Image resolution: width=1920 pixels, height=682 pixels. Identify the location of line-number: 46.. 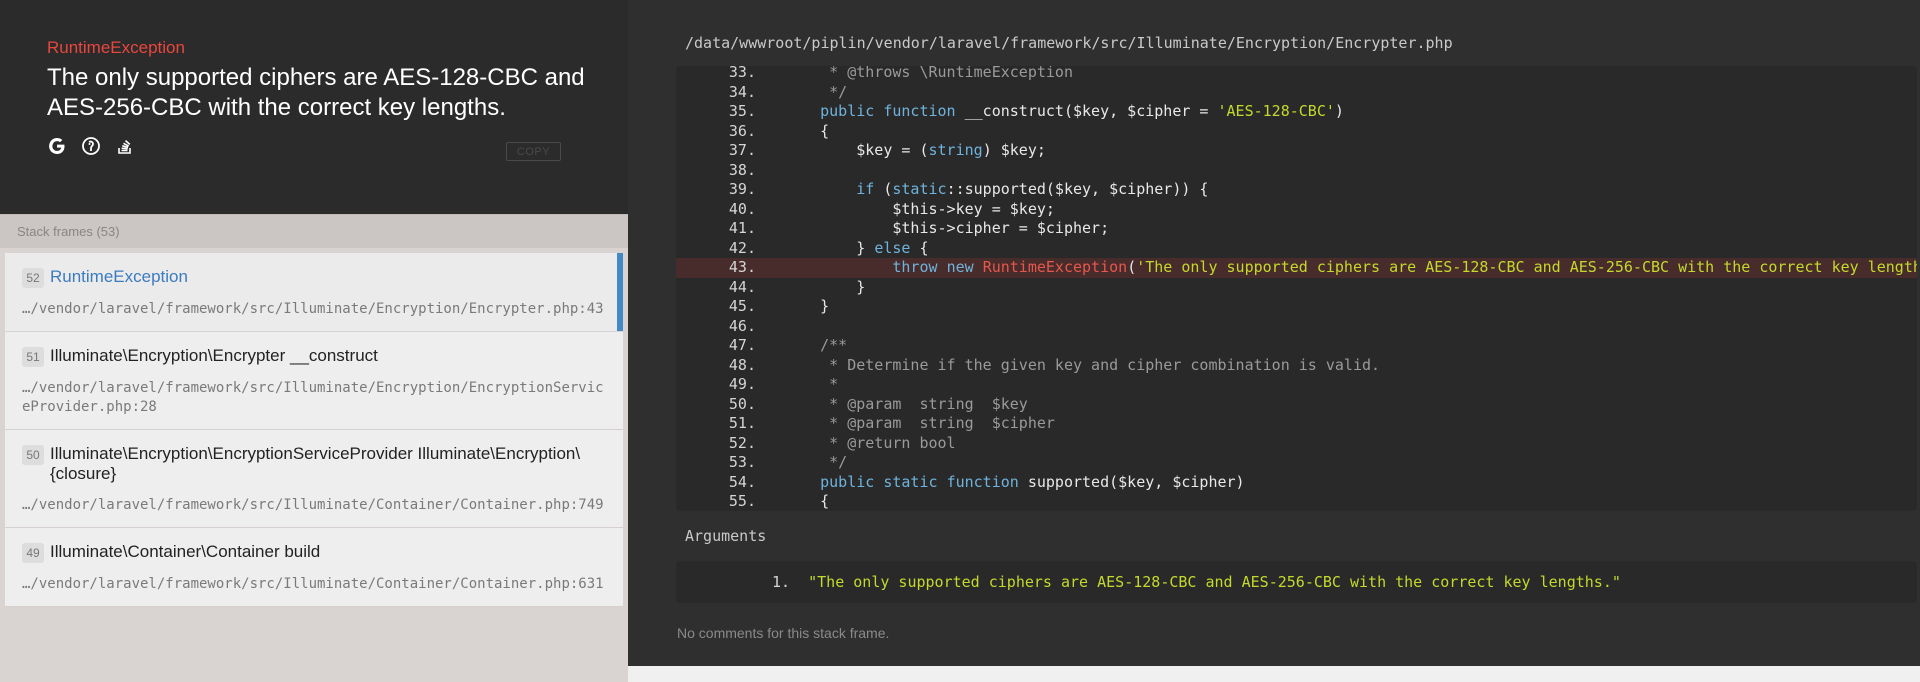
(742, 325).